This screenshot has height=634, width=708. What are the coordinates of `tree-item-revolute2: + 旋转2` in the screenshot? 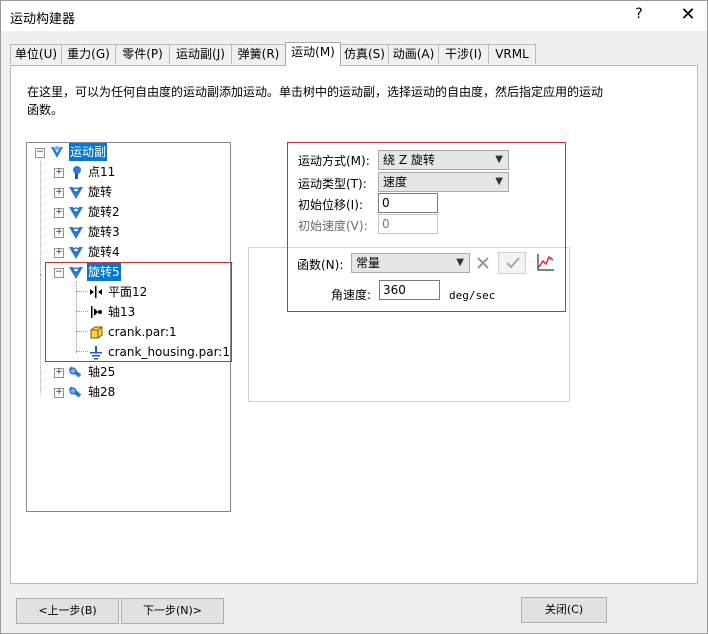 It's located at (127, 212).